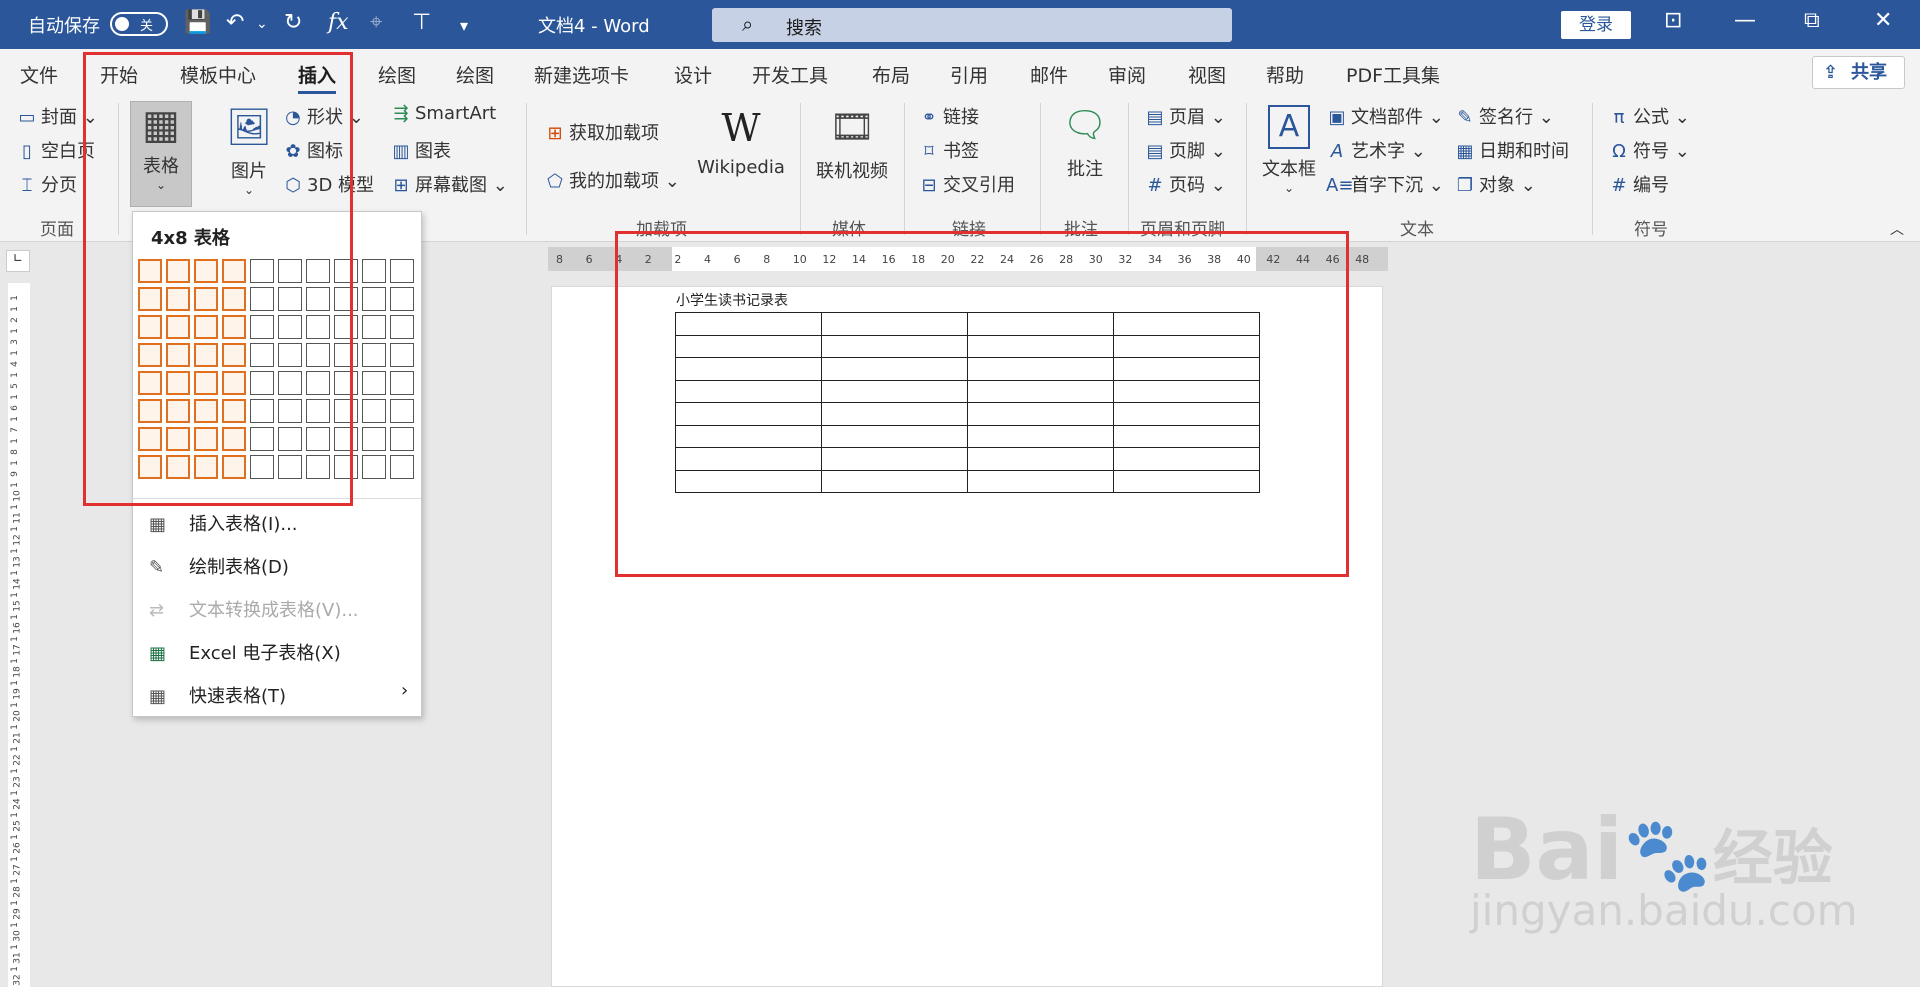  What do you see at coordinates (245, 652) in the screenshot?
I see `excel-table-item: ▦ Excel 电子表格(X)` at bounding box center [245, 652].